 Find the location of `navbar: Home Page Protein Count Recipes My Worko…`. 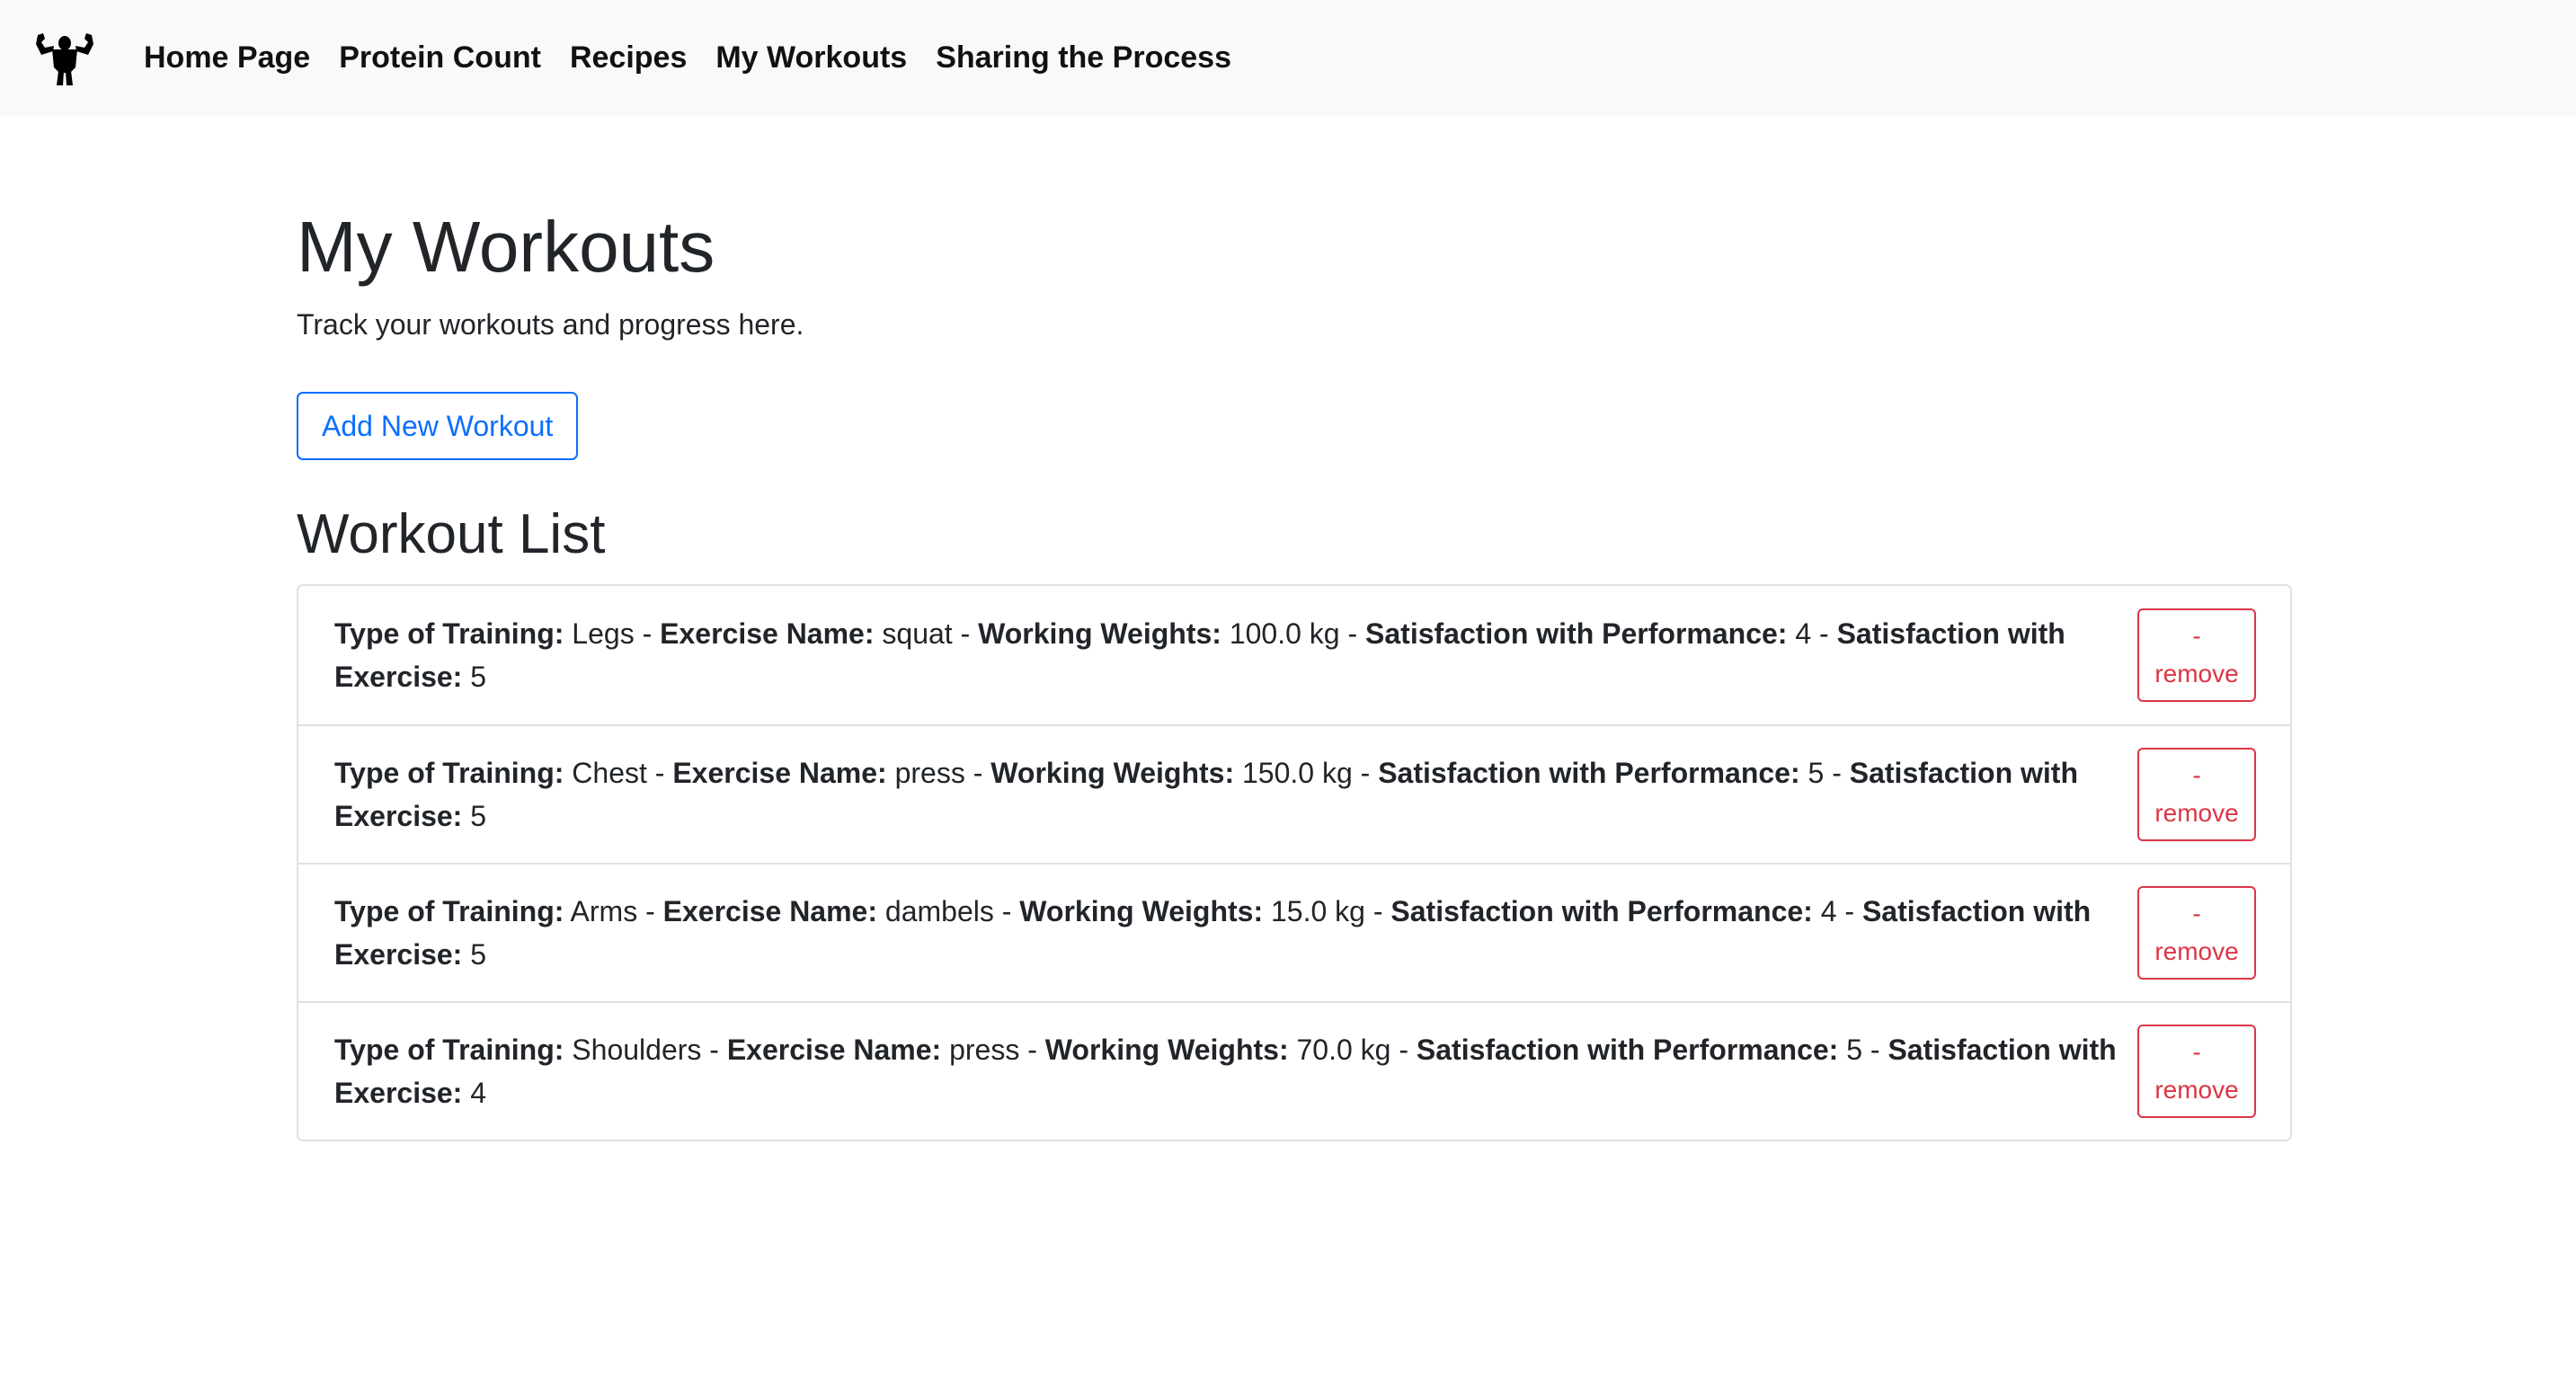

navbar: Home Page Protein Count Recipes My Worko… is located at coordinates (1288, 58).